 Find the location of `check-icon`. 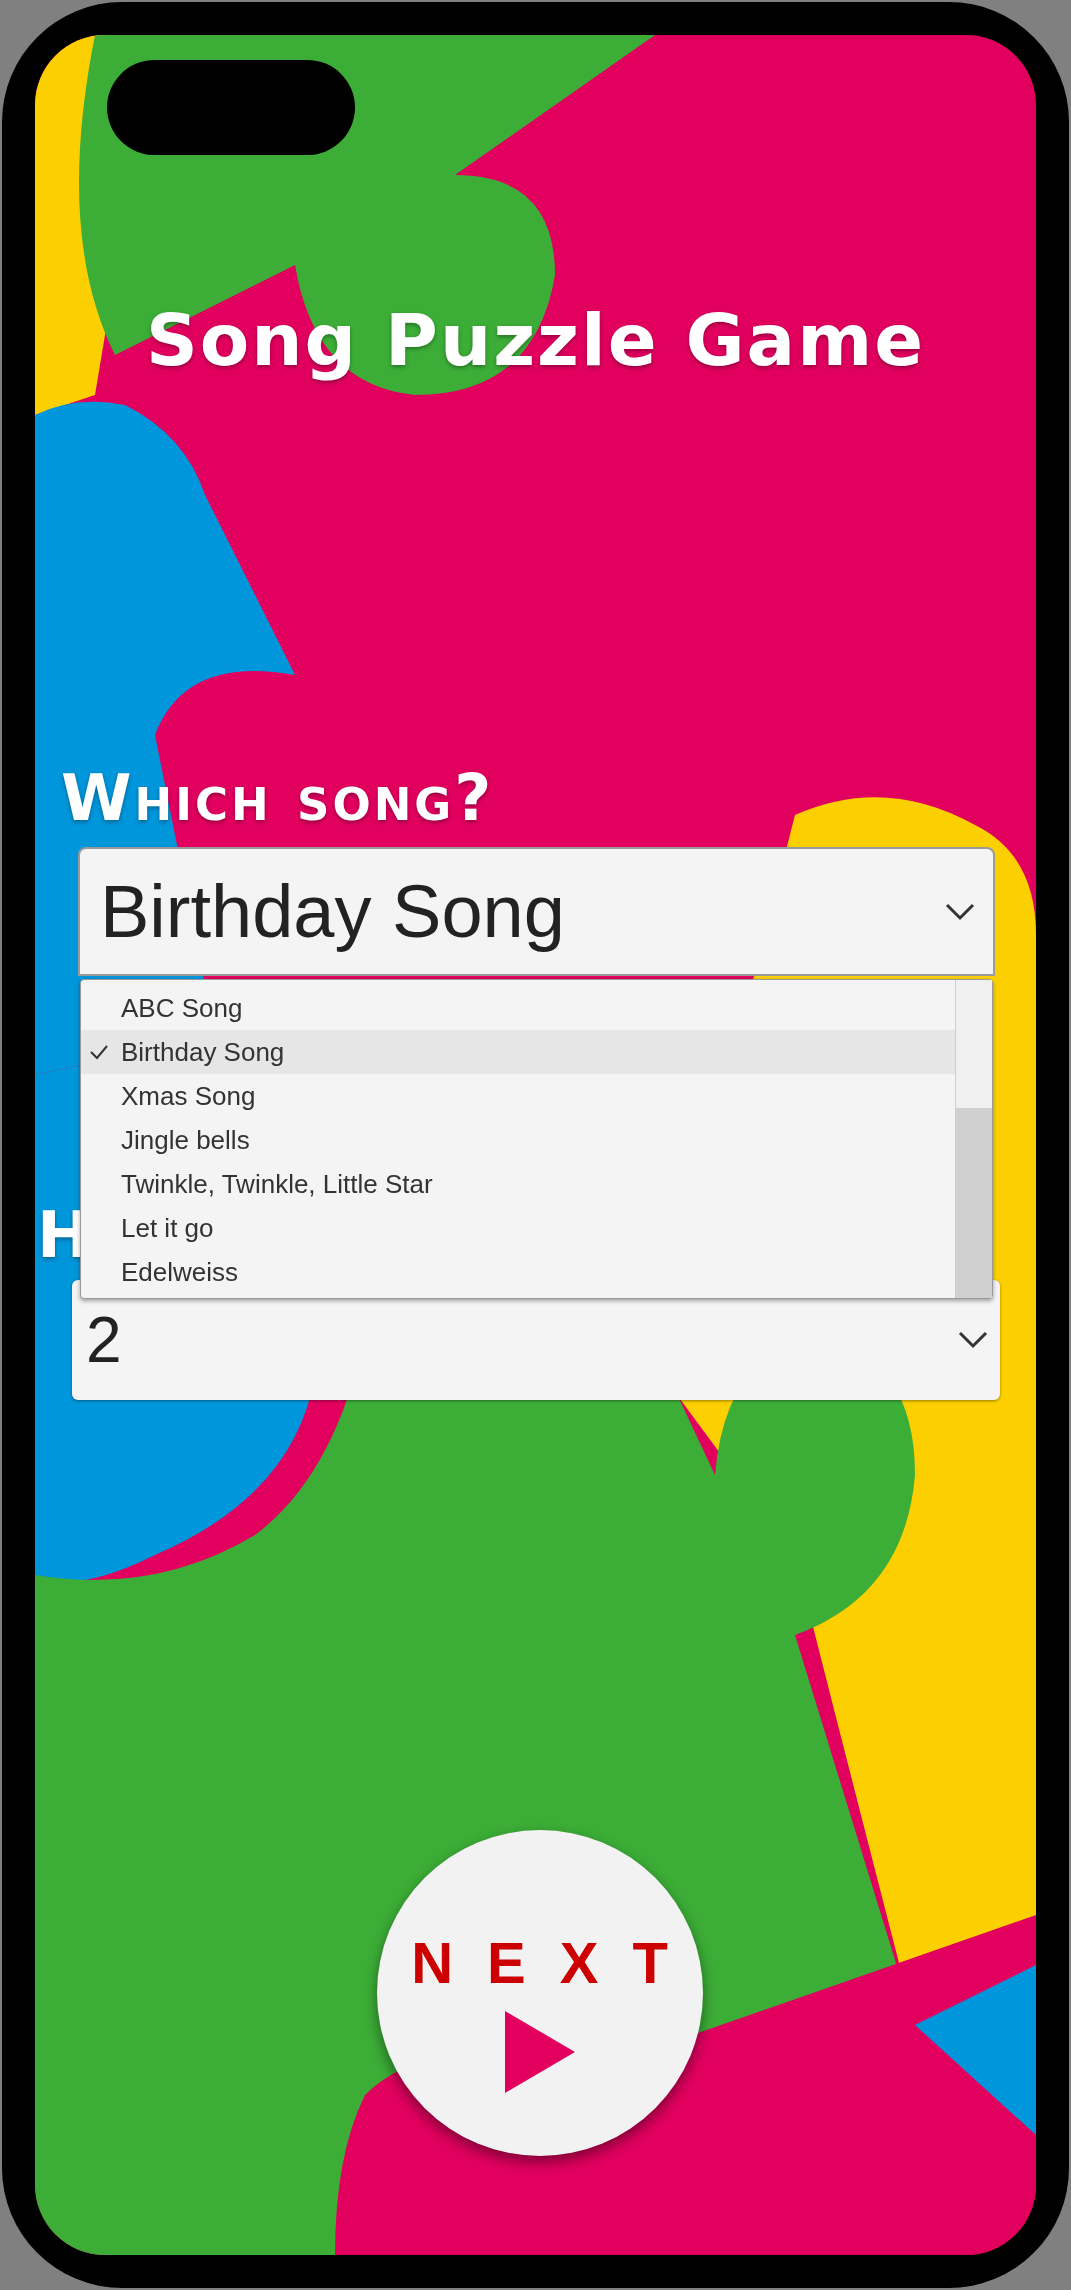

check-icon is located at coordinates (99, 1052).